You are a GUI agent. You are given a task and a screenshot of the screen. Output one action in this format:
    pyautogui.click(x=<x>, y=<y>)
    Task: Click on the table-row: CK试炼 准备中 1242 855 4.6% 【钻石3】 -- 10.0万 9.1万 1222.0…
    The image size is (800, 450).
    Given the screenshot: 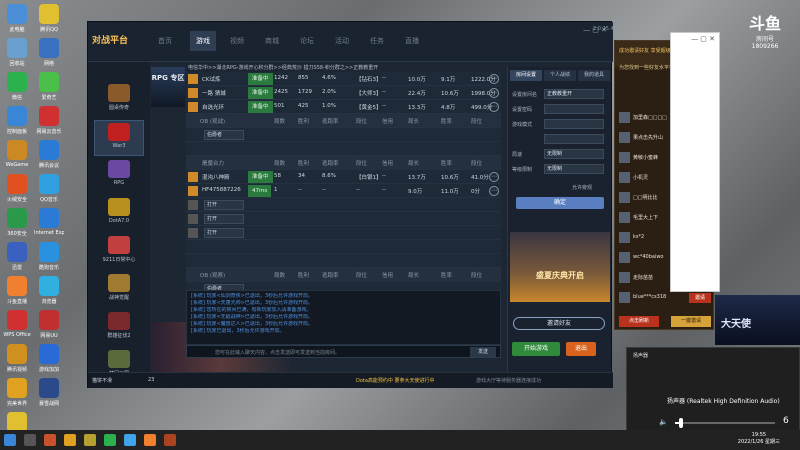 What is the action you would take?
    pyautogui.click(x=343, y=79)
    